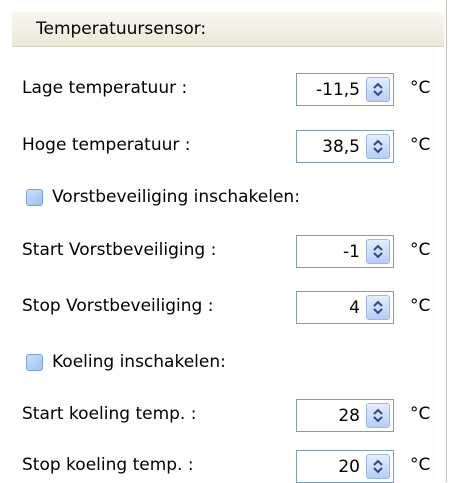 The width and height of the screenshot is (474, 483). I want to click on cooling-stop-spin-button, so click(378, 466).